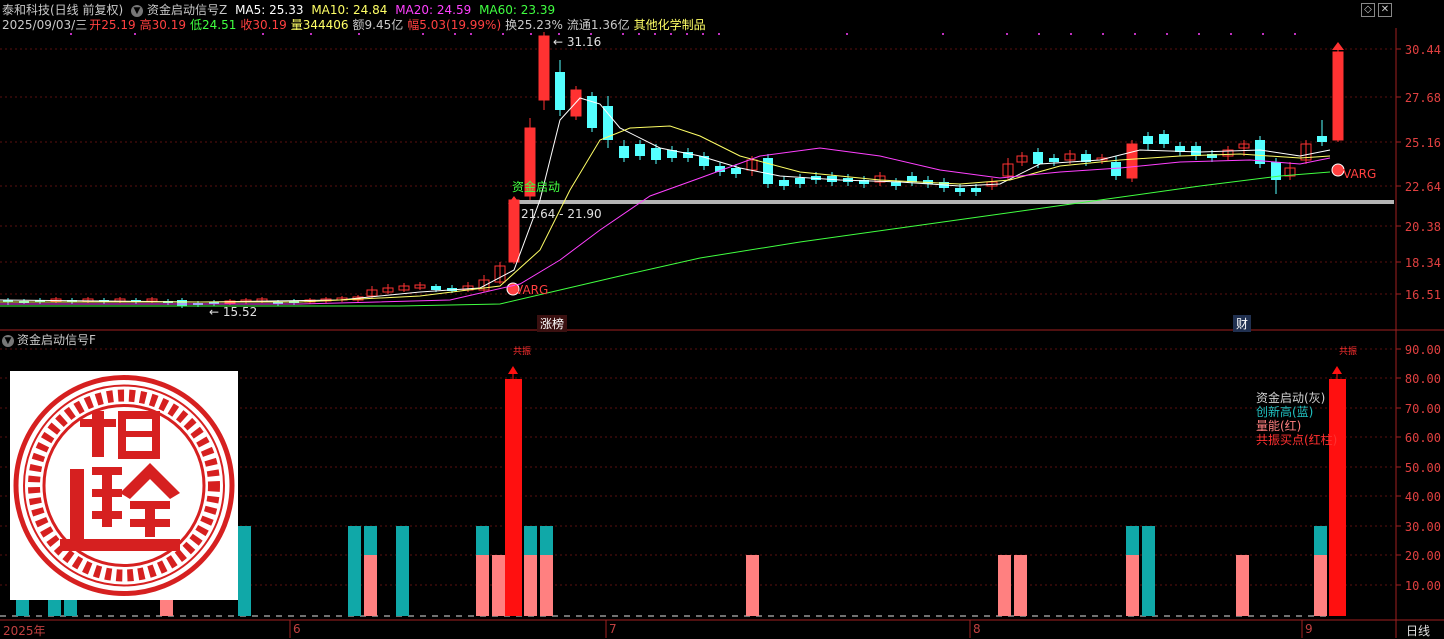 This screenshot has width=1444, height=639. What do you see at coordinates (1385, 10) in the screenshot?
I see `close-button: ✕` at bounding box center [1385, 10].